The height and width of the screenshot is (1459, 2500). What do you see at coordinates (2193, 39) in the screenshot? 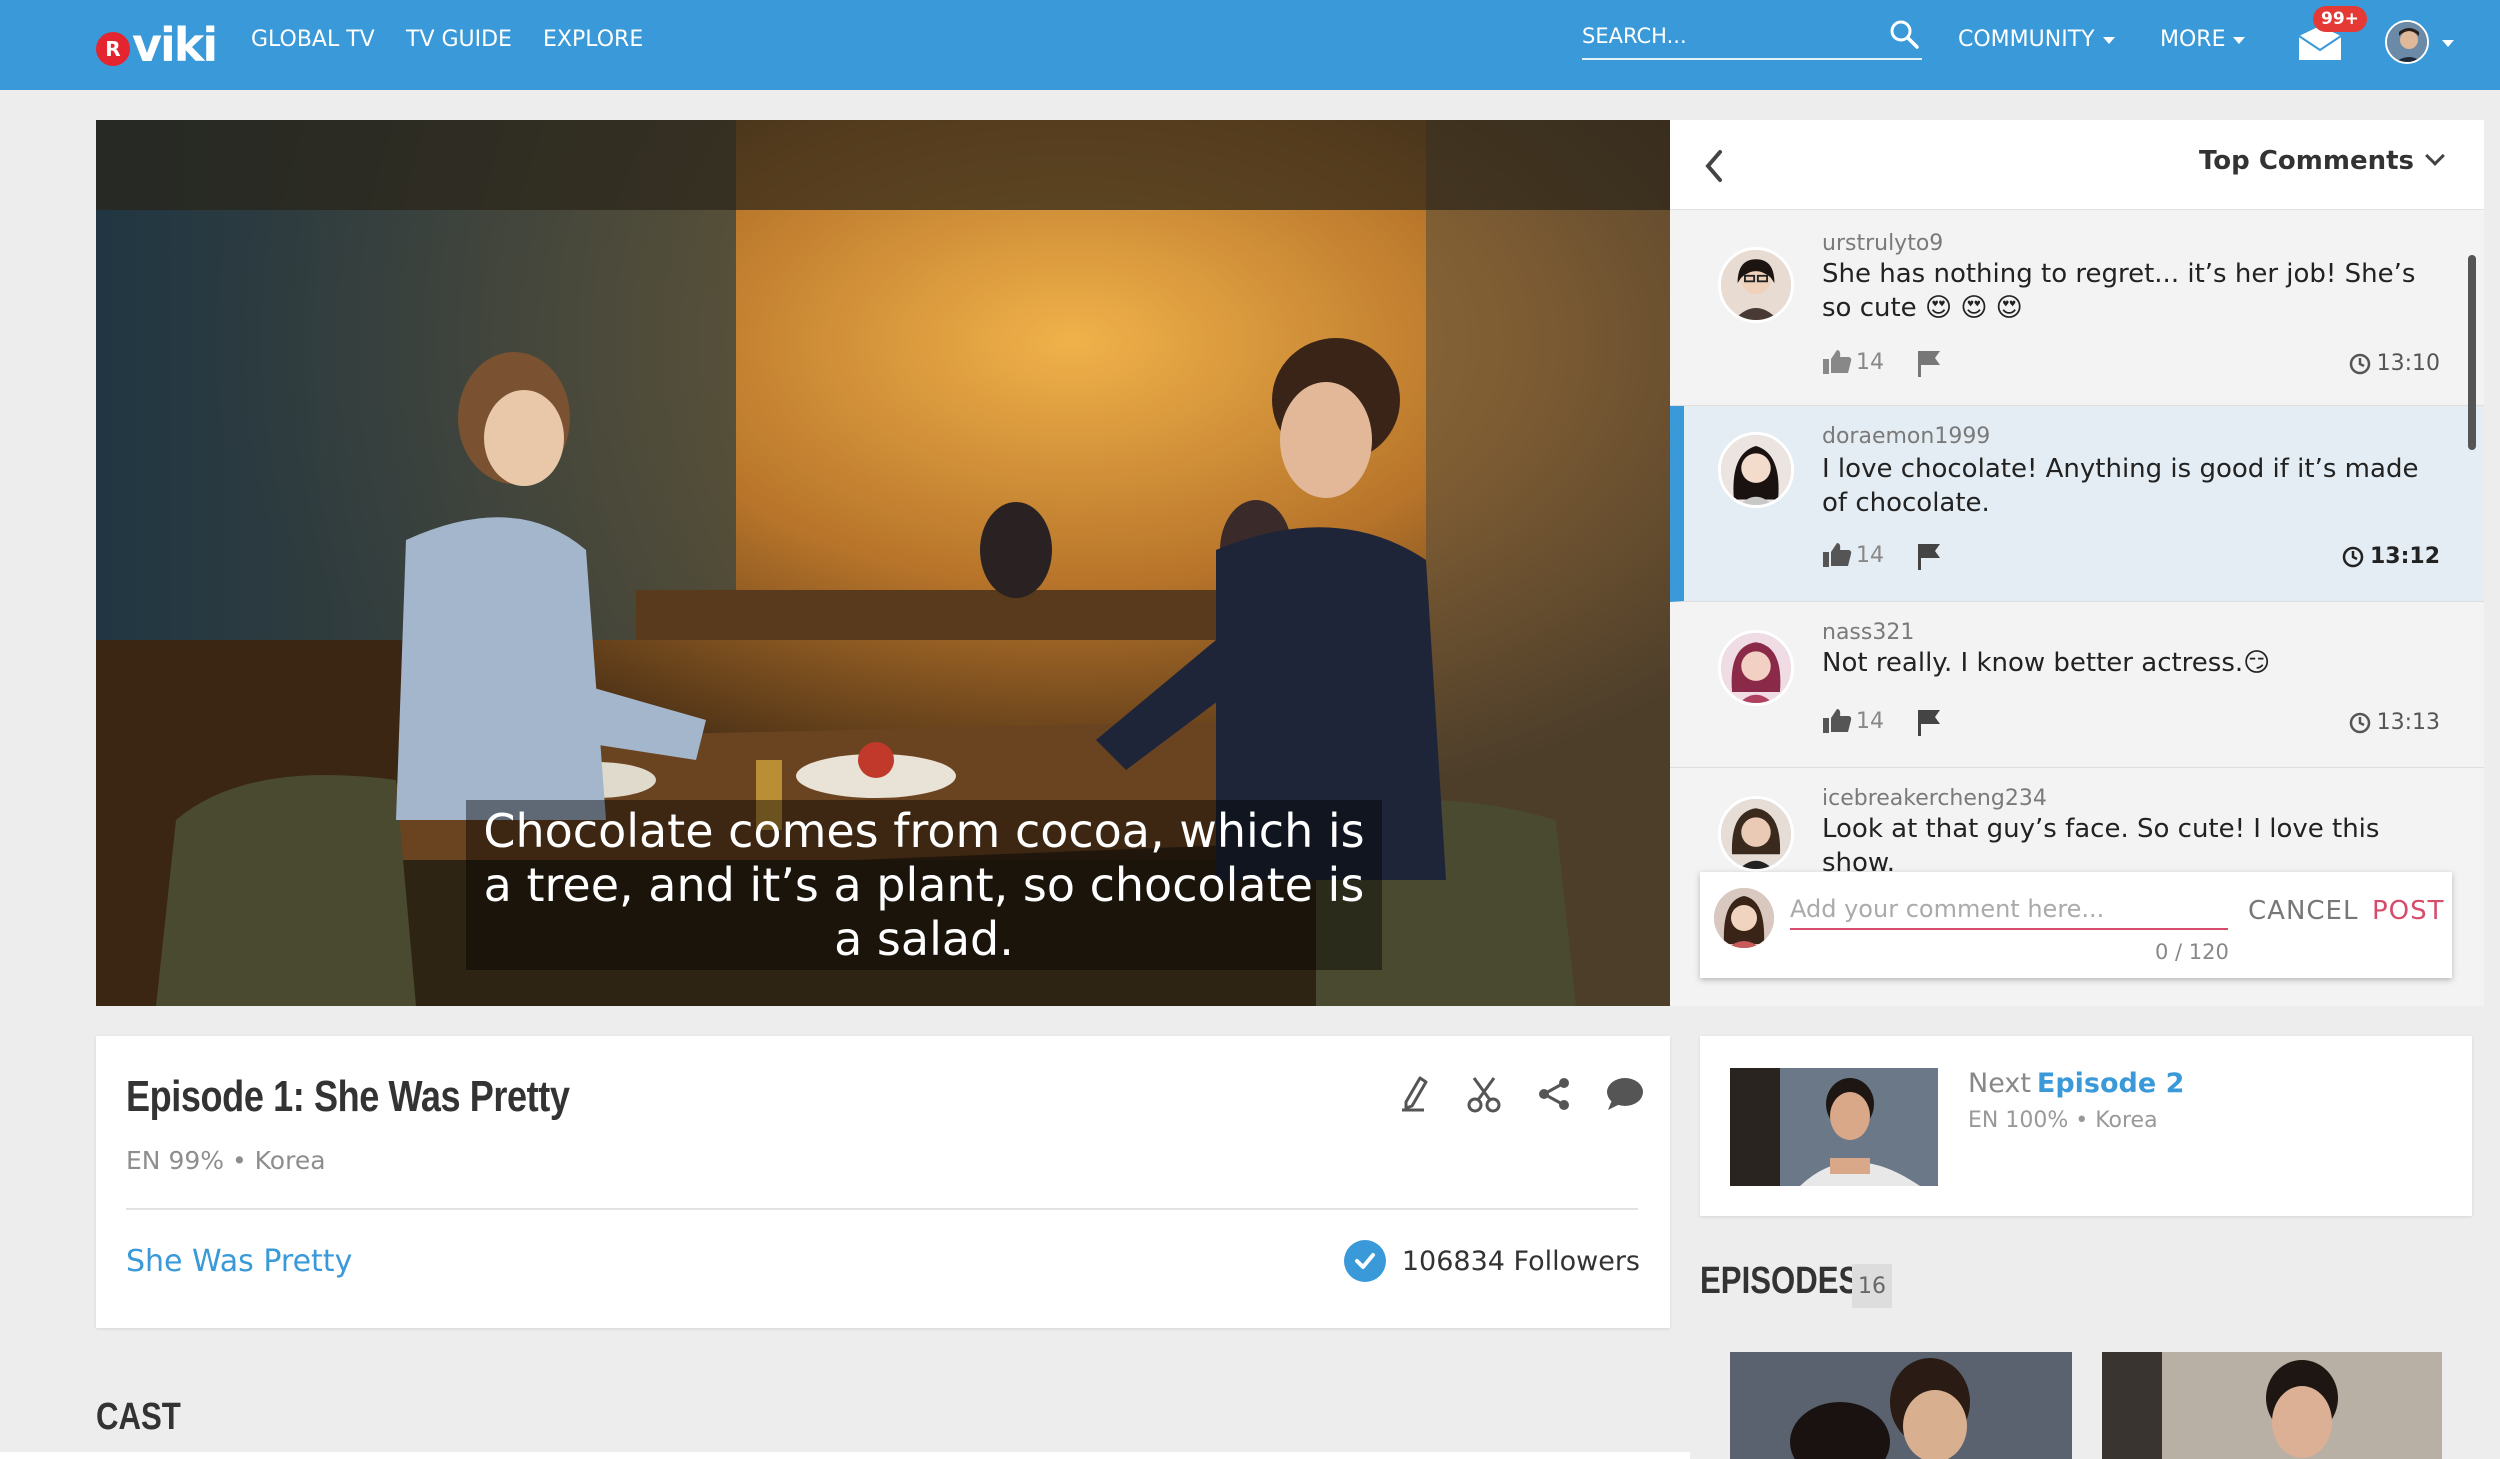
I see `nav-more-label: MORE` at bounding box center [2193, 39].